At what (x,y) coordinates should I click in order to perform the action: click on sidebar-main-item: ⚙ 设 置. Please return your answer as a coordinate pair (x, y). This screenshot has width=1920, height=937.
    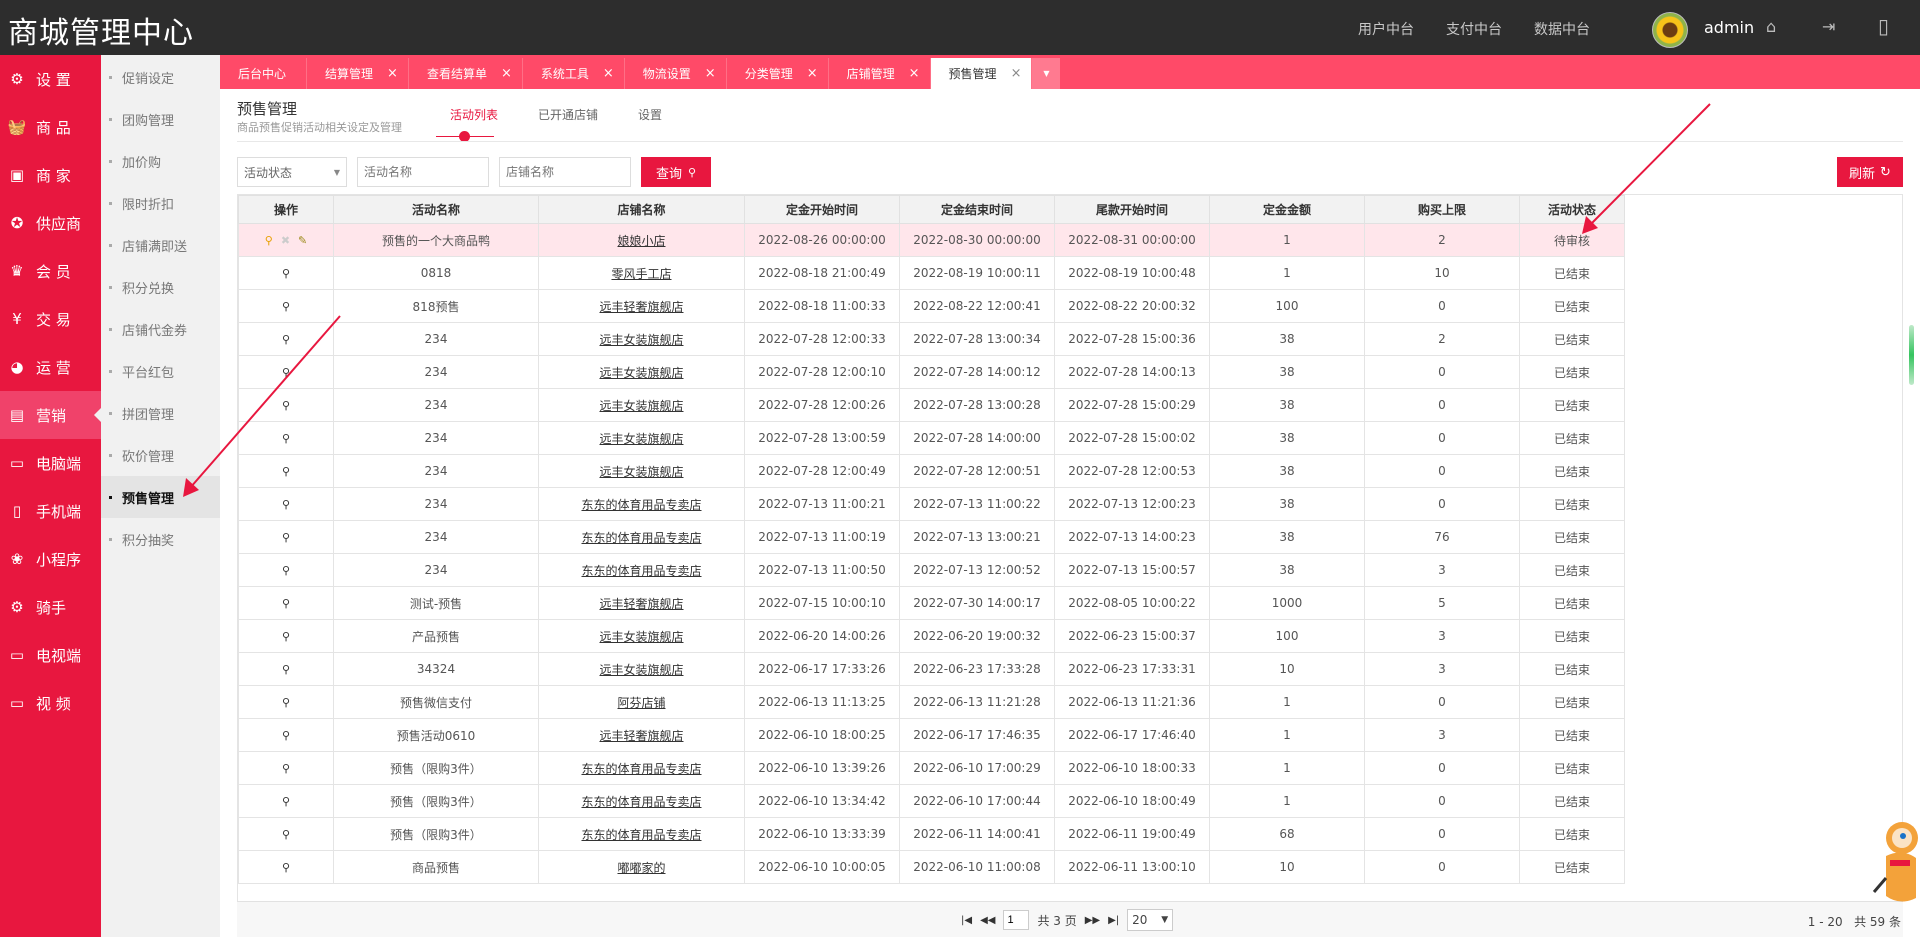
    Looking at the image, I should click on (50, 79).